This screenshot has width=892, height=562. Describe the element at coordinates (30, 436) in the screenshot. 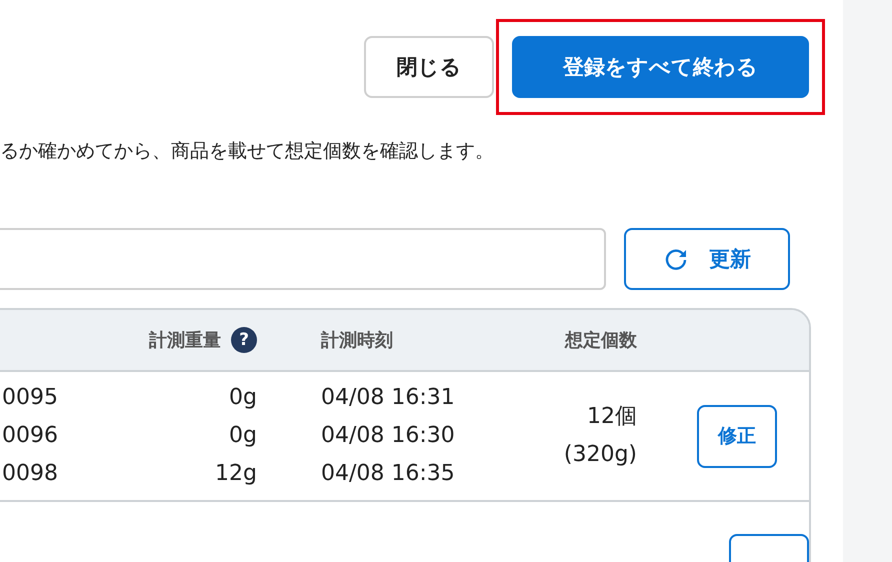

I see `table-cell-text: 0096` at that location.